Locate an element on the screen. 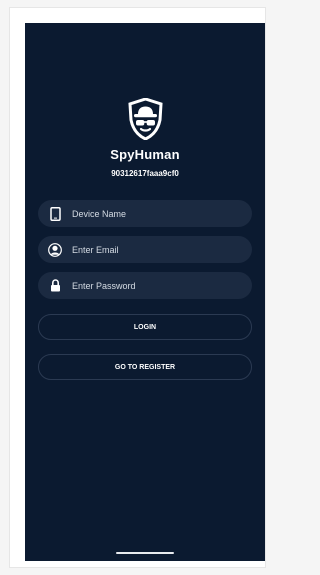 Image resolution: width=320 pixels, height=575 pixels. device-name-input is located at coordinates (152, 213).